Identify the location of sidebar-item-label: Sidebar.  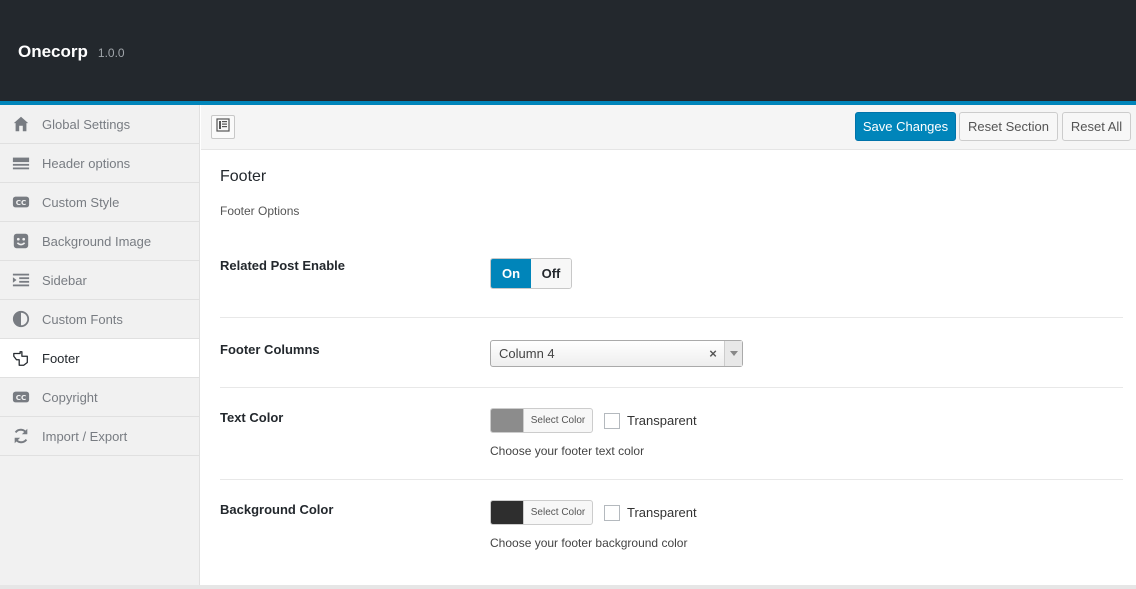
(64, 280).